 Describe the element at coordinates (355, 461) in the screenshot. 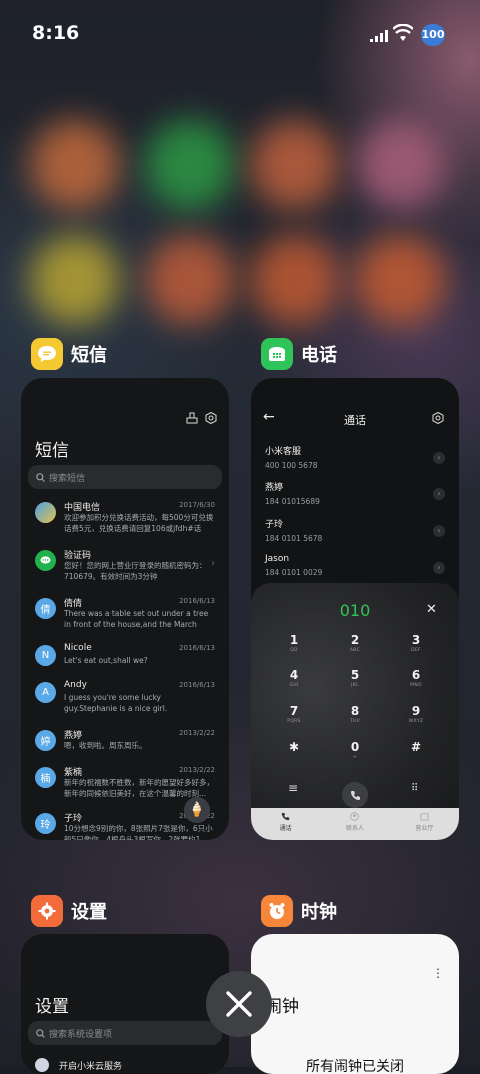

I see `contact-item: 小米客服 400 100 5678 ›` at that location.